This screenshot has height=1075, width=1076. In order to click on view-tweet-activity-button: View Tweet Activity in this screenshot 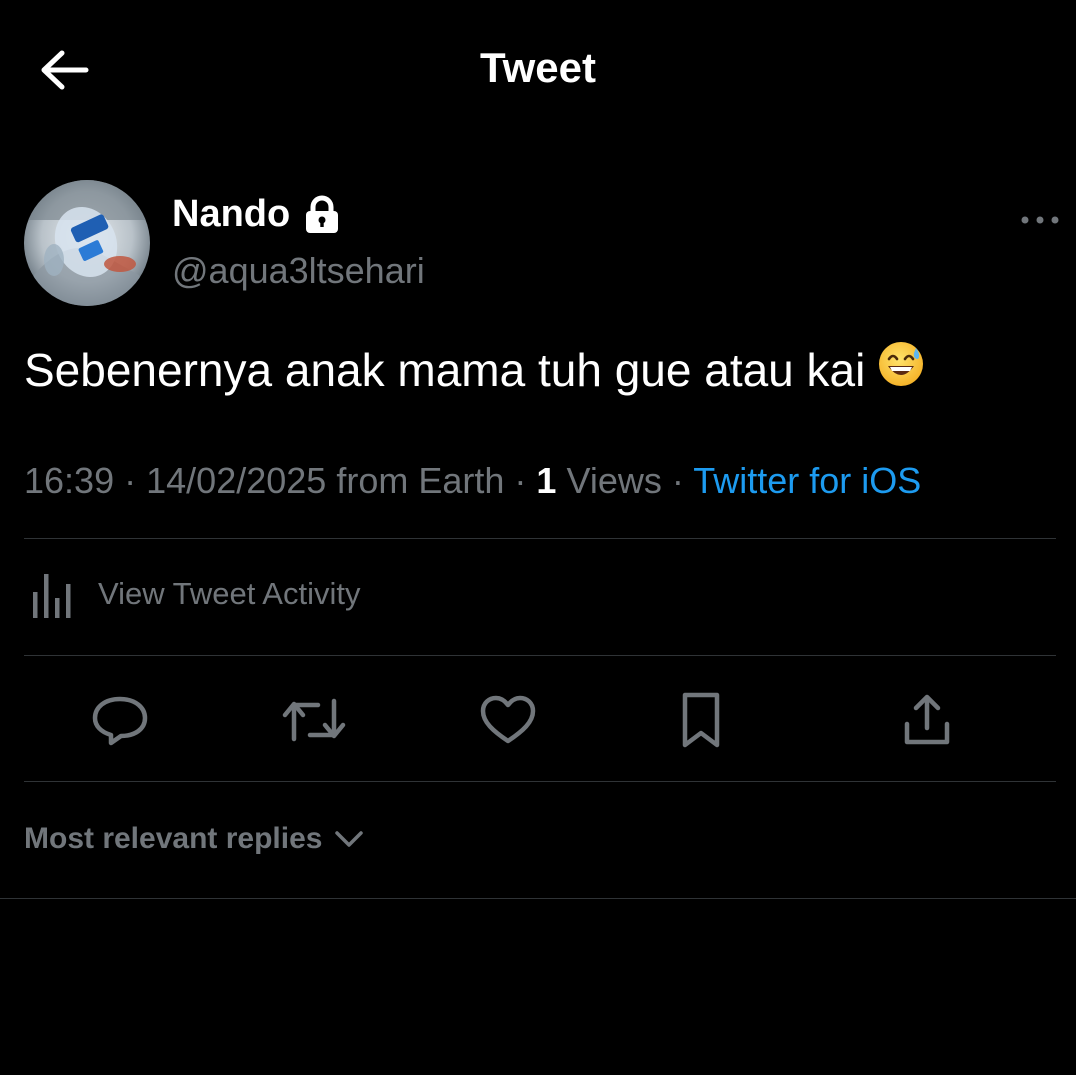, I will do `click(195, 594)`.